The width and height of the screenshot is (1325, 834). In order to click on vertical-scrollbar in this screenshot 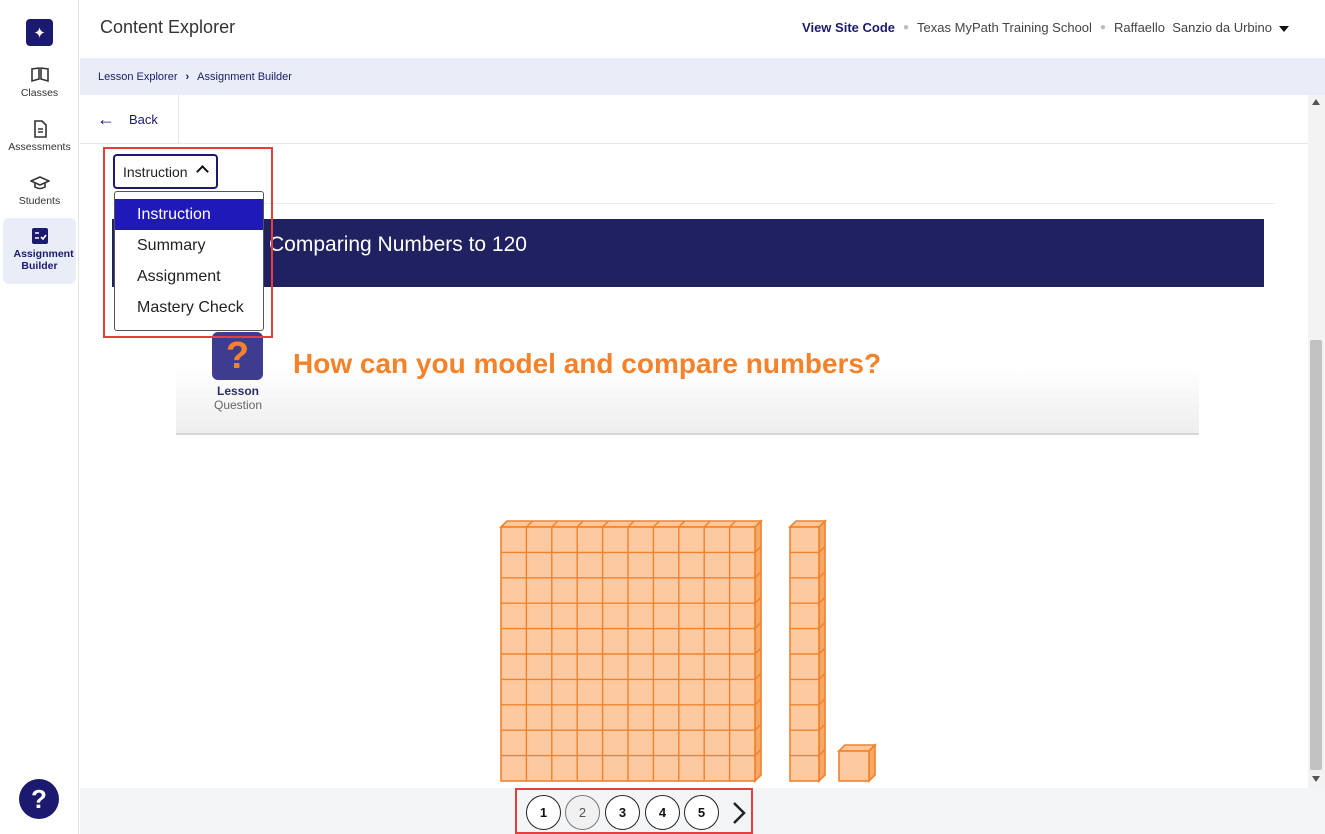, I will do `click(1316, 441)`.